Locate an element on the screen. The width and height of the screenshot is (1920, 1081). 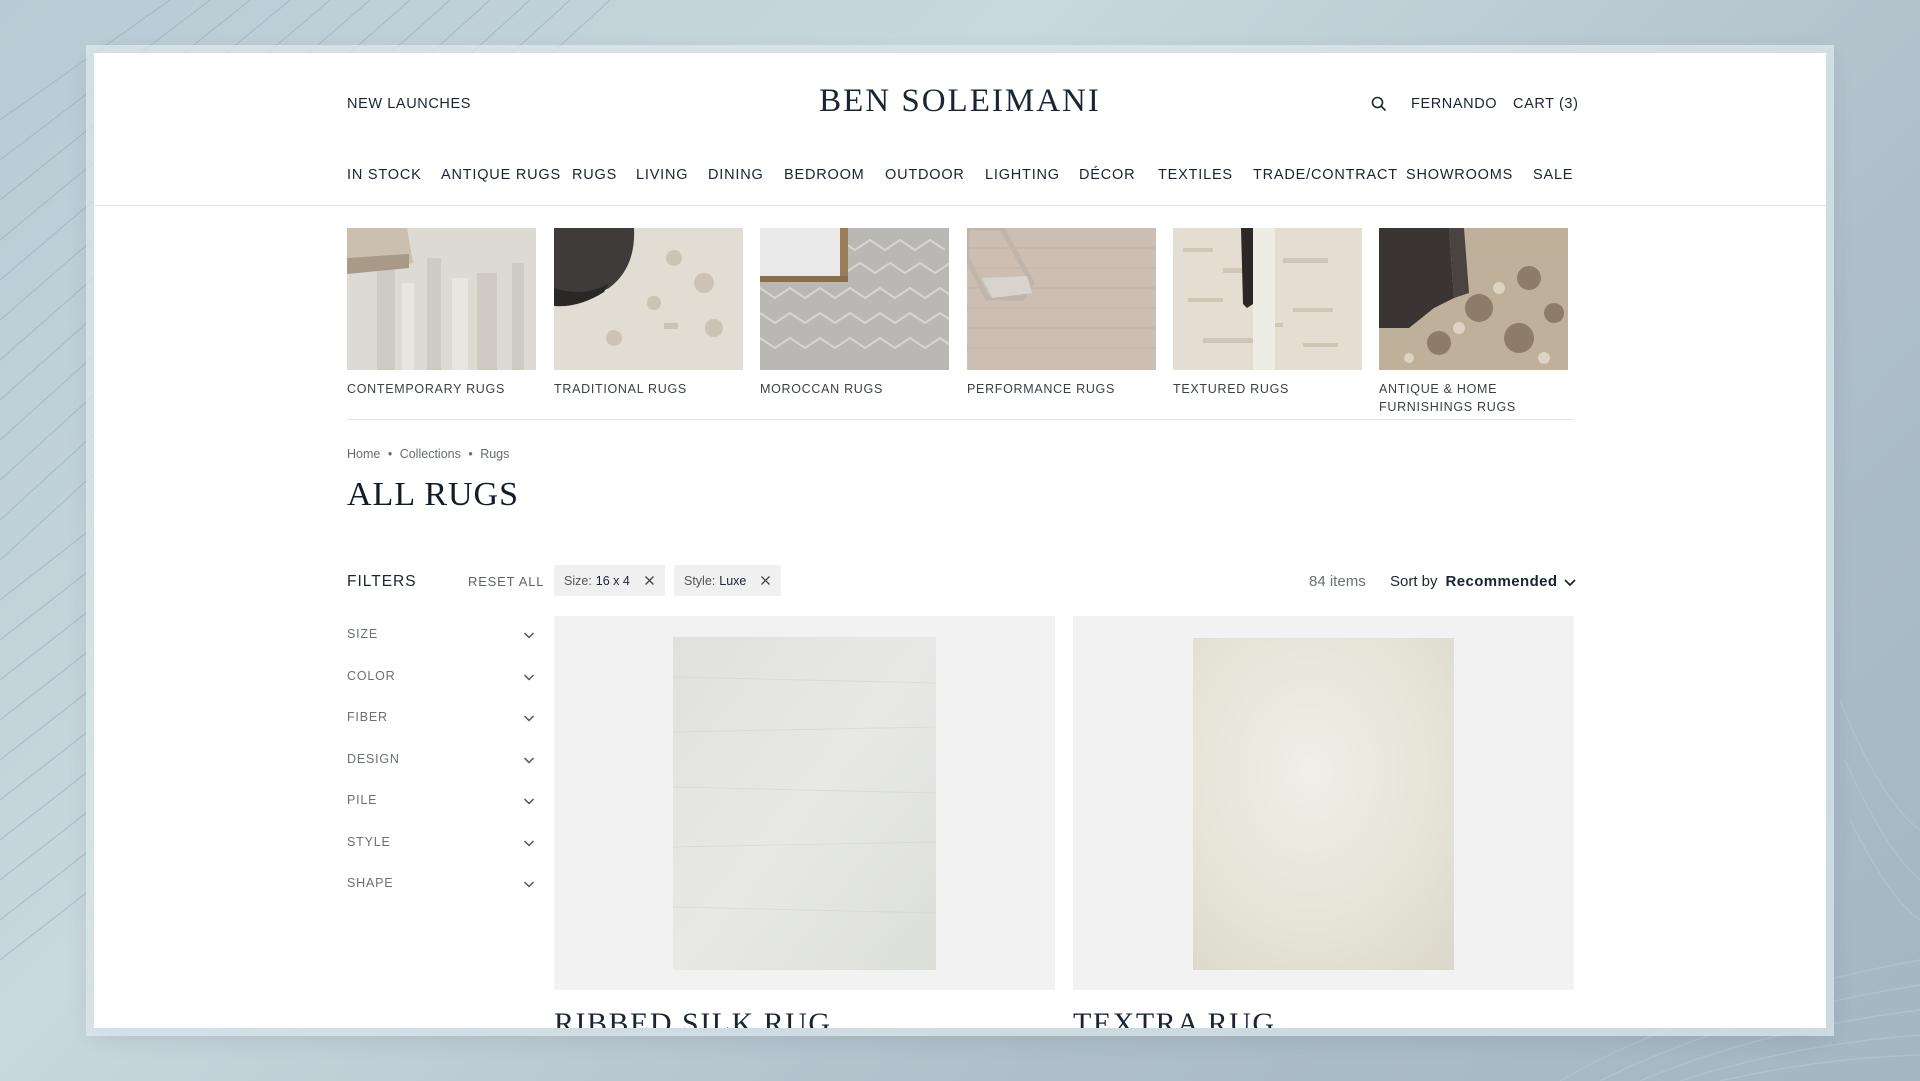
nav-in-stock: IN STOCK is located at coordinates (384, 175).